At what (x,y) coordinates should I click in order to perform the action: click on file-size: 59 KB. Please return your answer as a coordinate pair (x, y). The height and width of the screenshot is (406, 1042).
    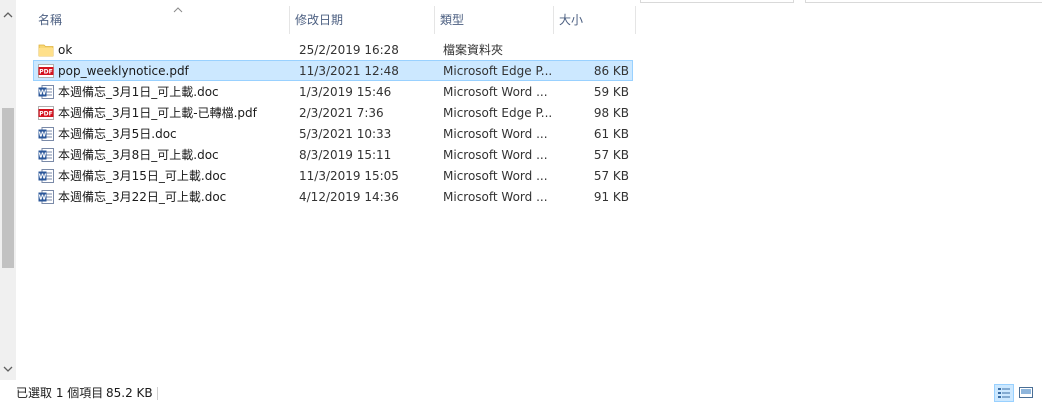
    Looking at the image, I should click on (611, 92).